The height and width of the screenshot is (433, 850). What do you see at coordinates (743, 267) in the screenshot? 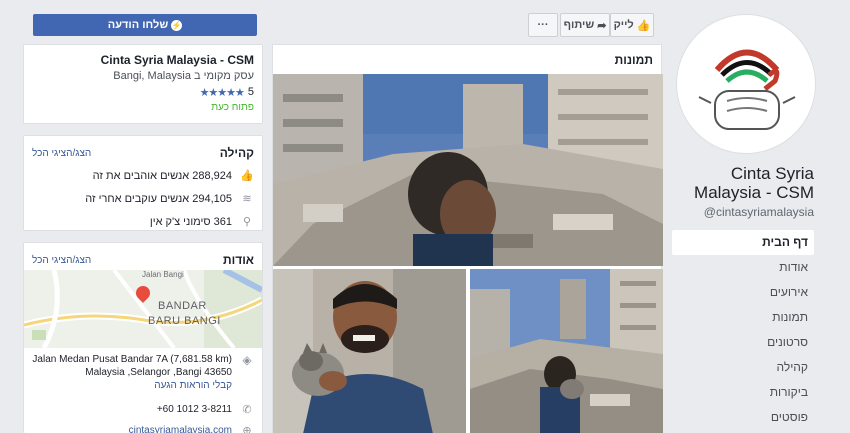
I see `nav-item-about: אודות` at bounding box center [743, 267].